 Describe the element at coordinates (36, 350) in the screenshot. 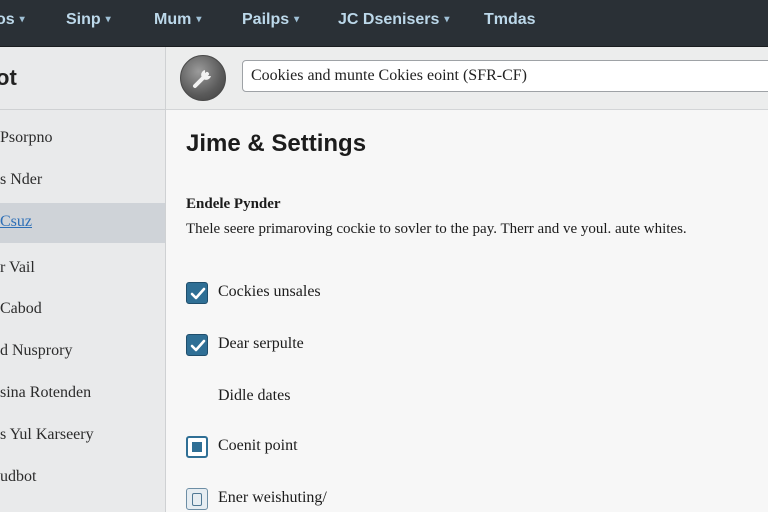

I see `sidebar-item-label: d Nusprory` at that location.